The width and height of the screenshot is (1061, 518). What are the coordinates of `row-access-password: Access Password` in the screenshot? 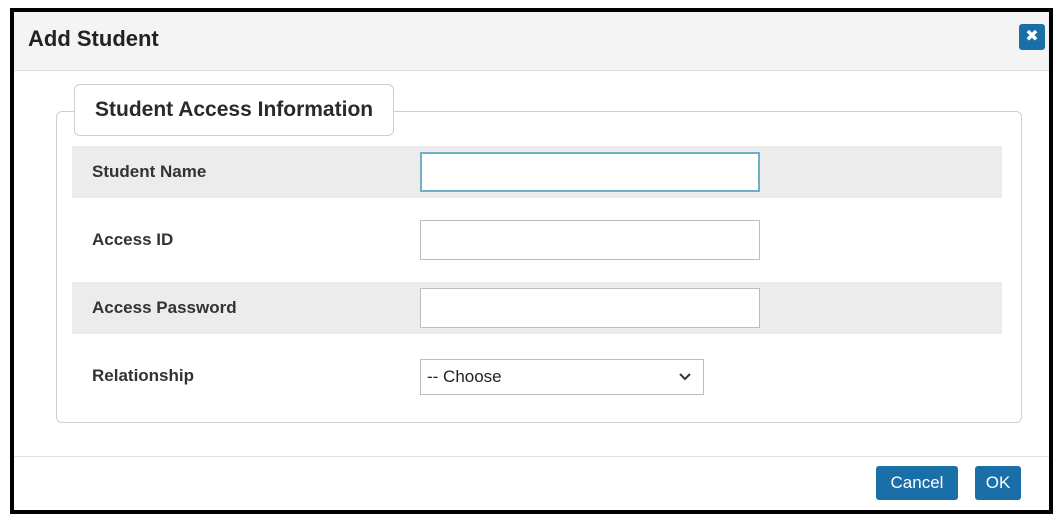 It's located at (537, 308).